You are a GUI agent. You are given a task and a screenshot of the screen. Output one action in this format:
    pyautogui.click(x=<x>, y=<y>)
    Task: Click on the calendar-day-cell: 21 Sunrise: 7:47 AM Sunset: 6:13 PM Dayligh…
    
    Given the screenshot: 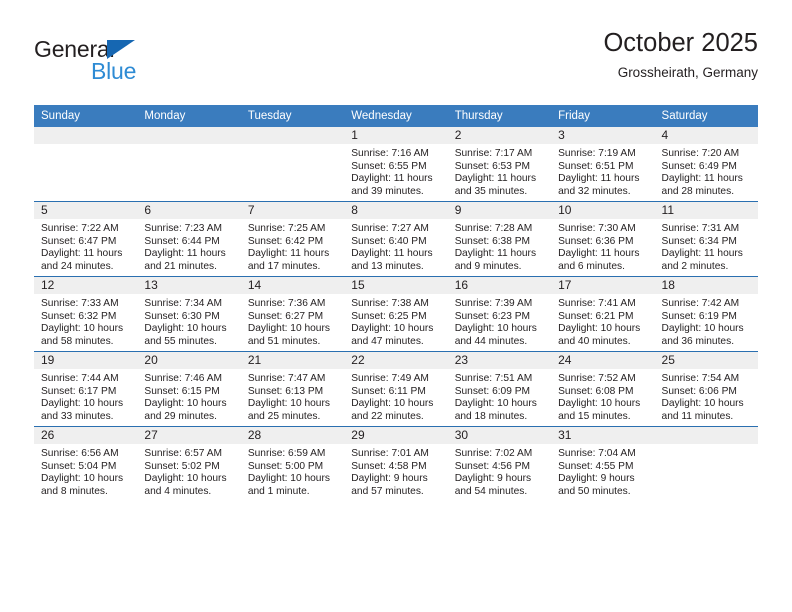 What is the action you would take?
    pyautogui.click(x=292, y=389)
    